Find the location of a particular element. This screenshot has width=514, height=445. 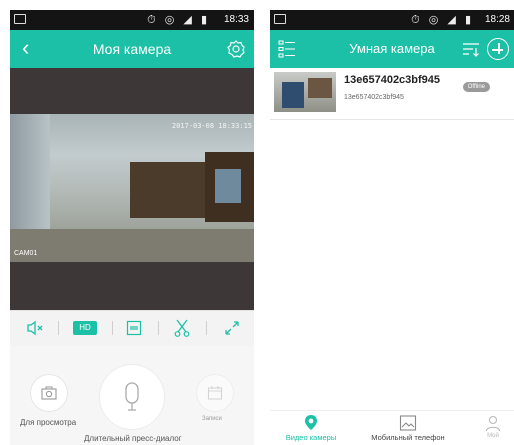

scissors-icon is located at coordinates (182, 328).